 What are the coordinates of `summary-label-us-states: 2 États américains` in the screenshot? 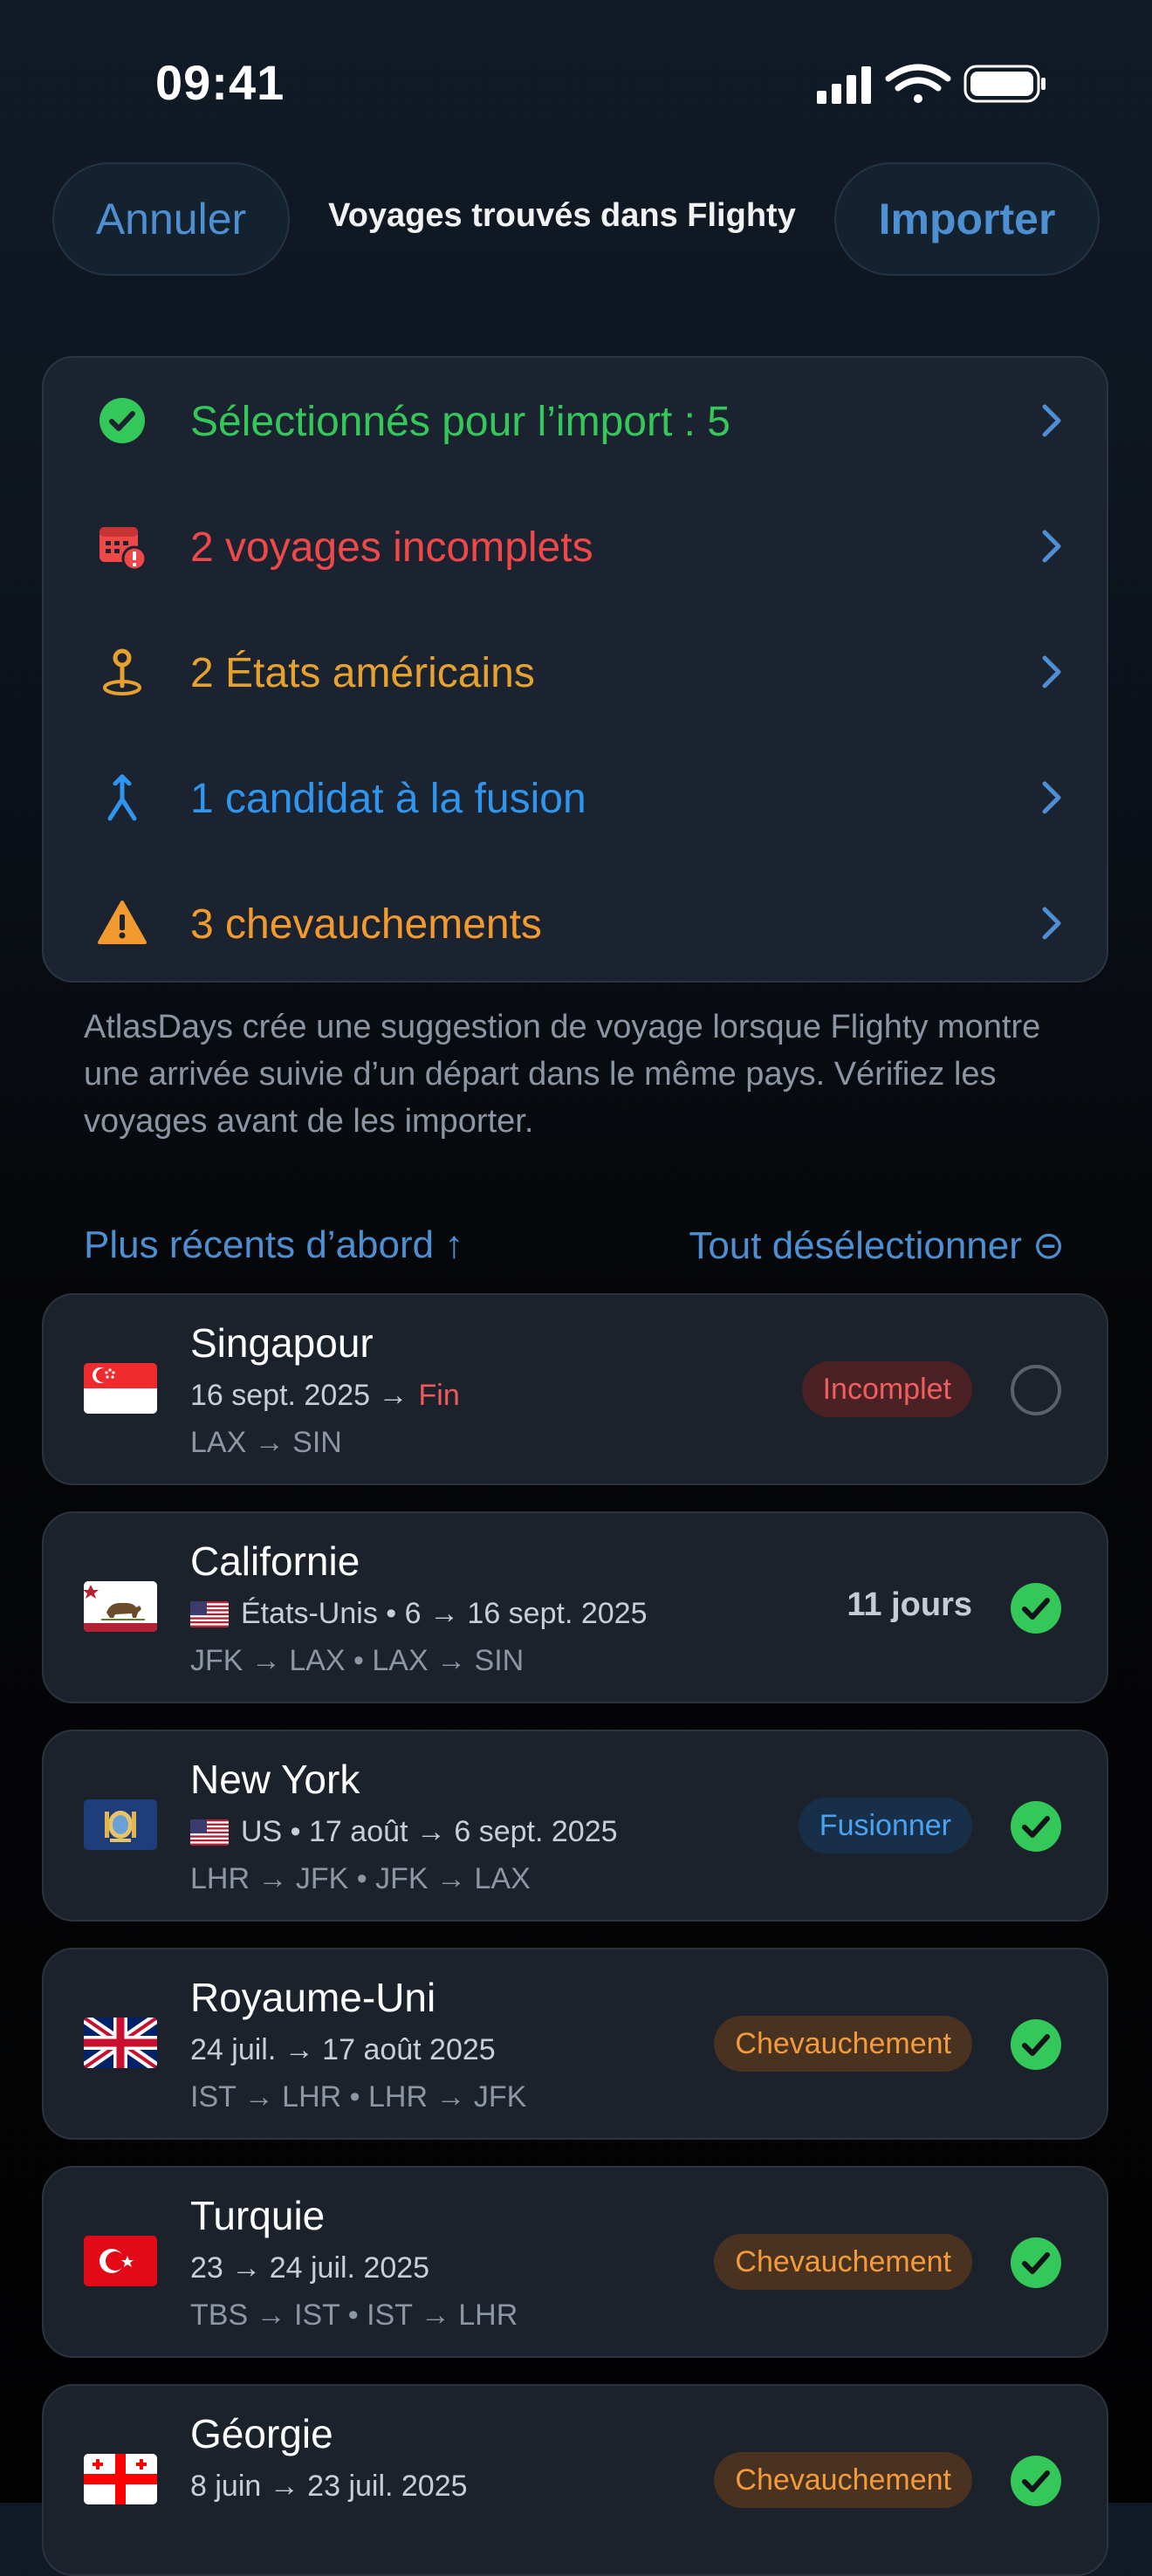 It's located at (362, 673).